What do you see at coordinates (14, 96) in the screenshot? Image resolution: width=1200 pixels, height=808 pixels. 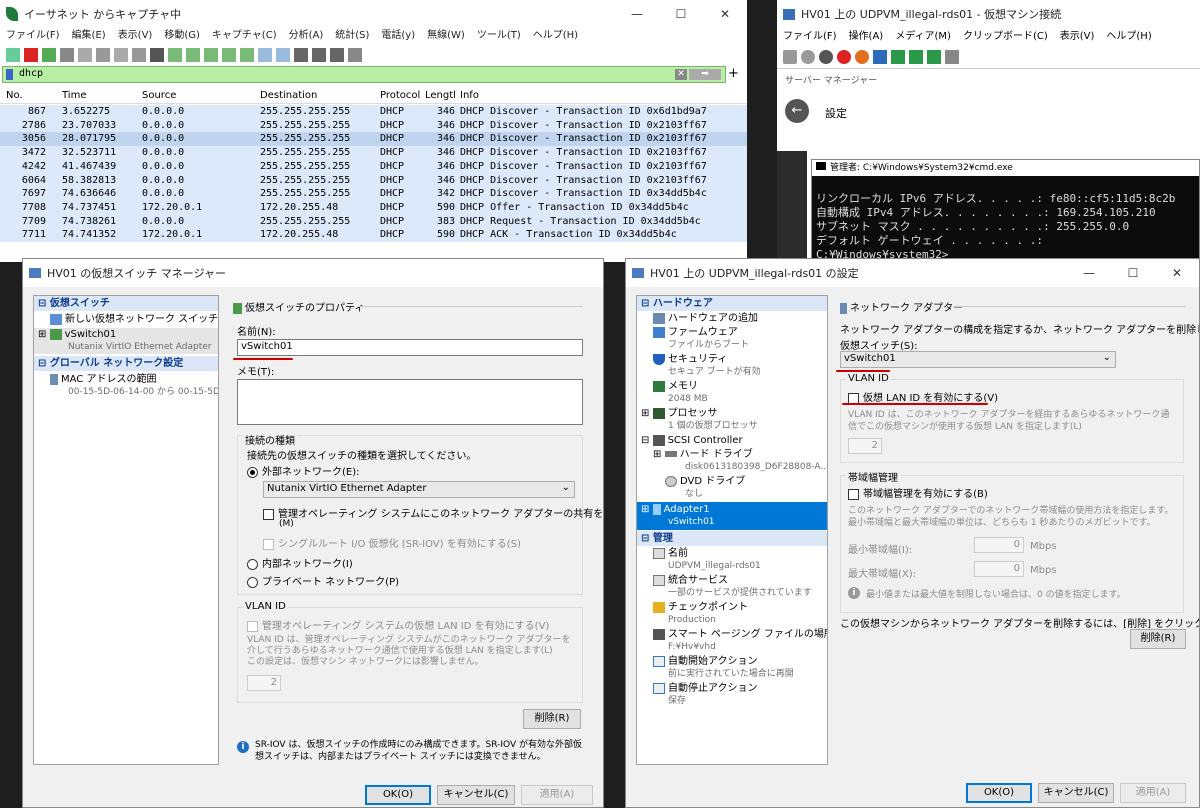 I see `col-no: No.` at bounding box center [14, 96].